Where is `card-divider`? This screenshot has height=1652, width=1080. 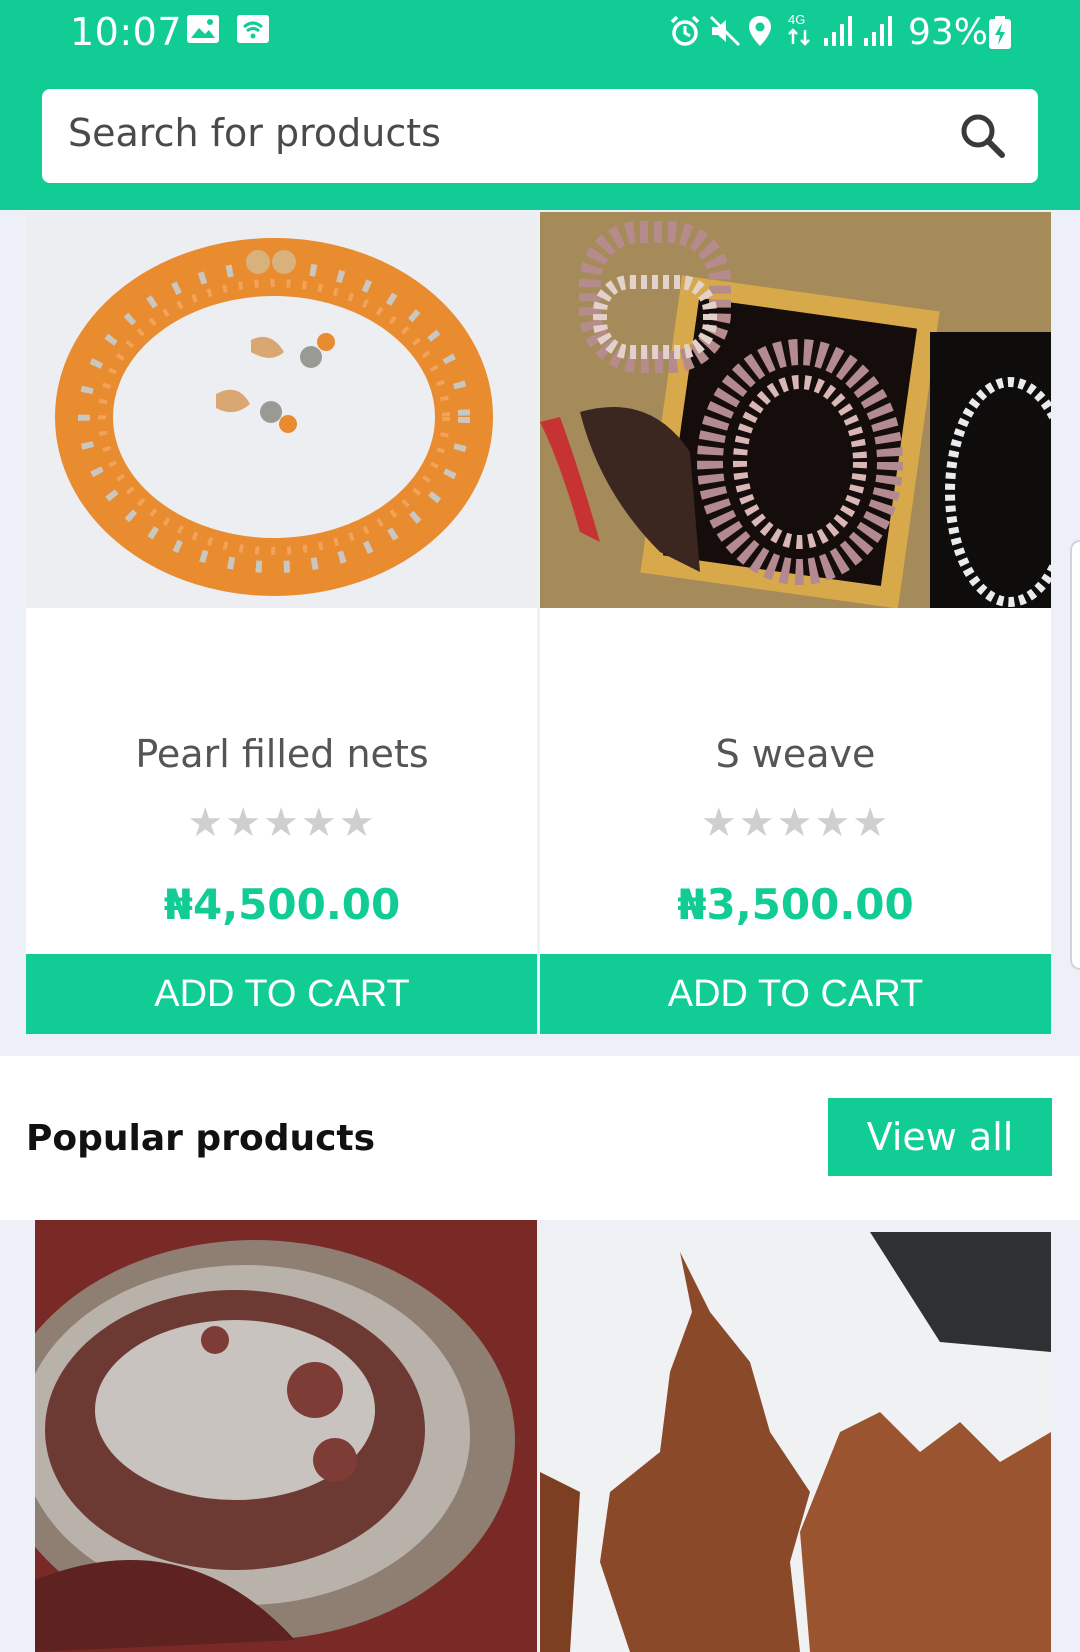
card-divider is located at coordinates (538, 623).